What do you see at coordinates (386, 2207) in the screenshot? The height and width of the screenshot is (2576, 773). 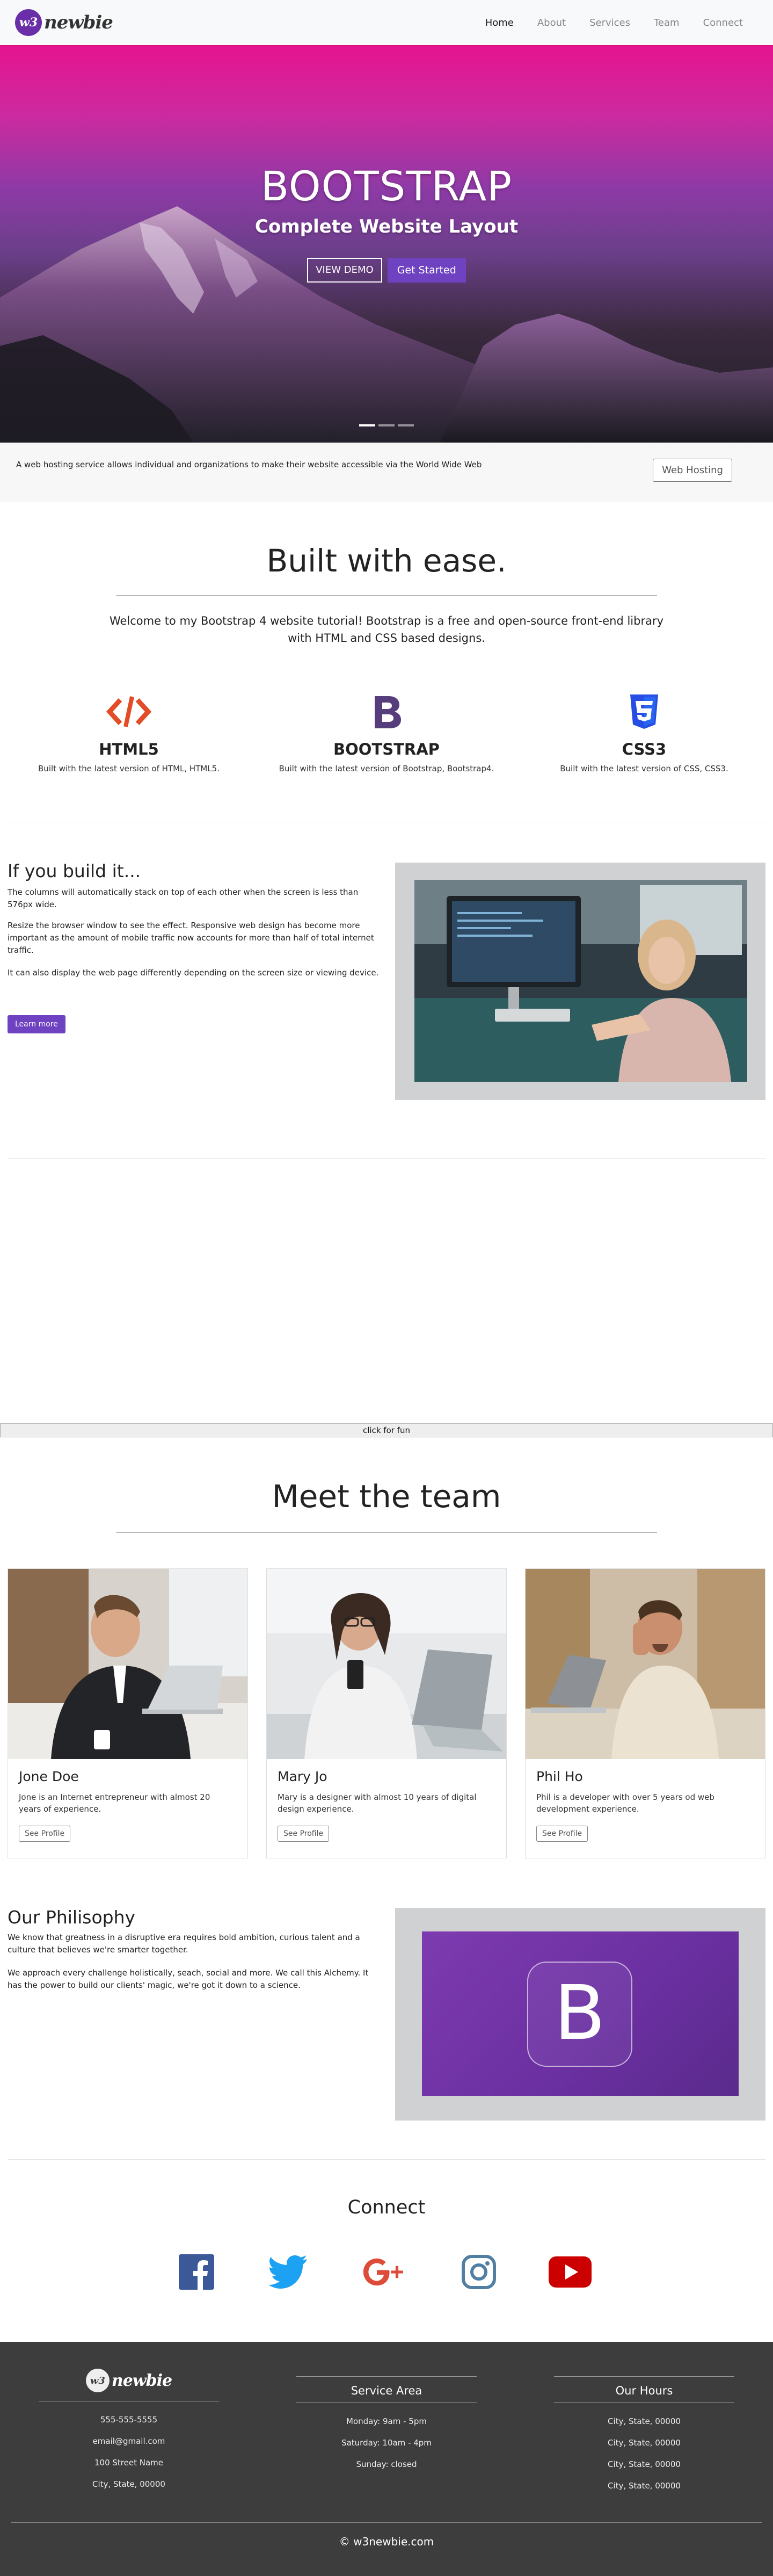 I see `connect-title: Connect` at bounding box center [386, 2207].